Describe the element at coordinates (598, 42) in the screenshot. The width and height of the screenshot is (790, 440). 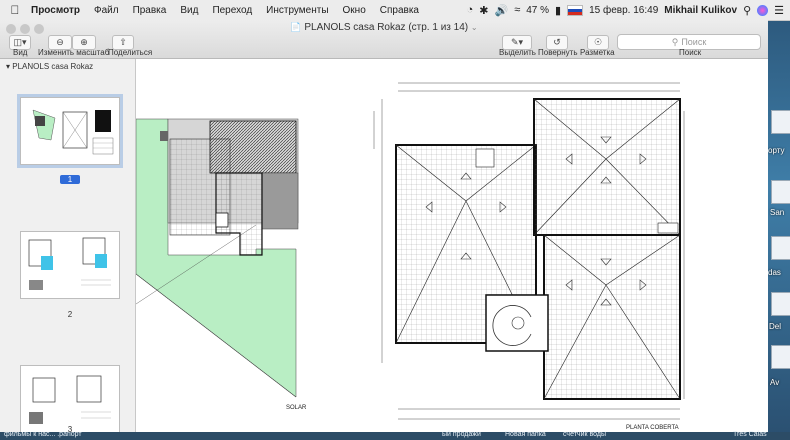
I see `markup-icon: ☉` at that location.